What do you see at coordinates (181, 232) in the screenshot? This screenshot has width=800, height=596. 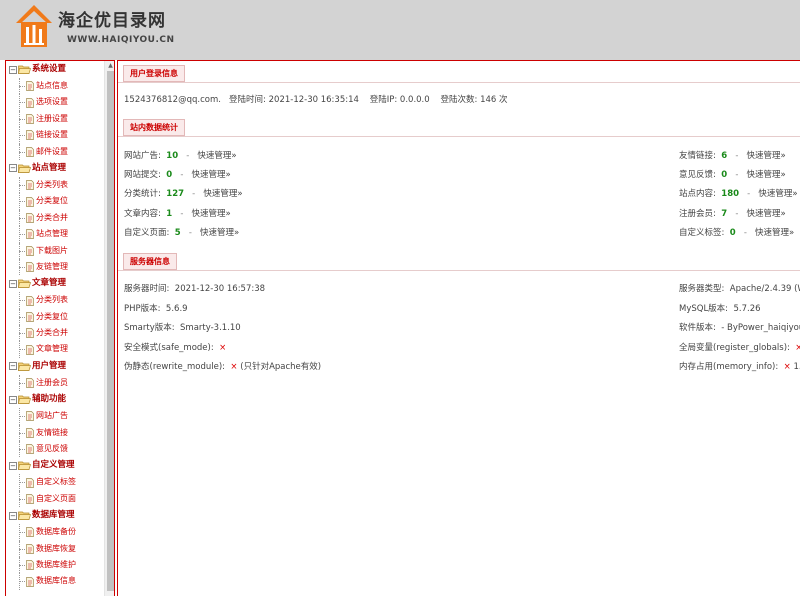 I see `stat-row: 自定义页面: 5 - 快速管理»` at bounding box center [181, 232].